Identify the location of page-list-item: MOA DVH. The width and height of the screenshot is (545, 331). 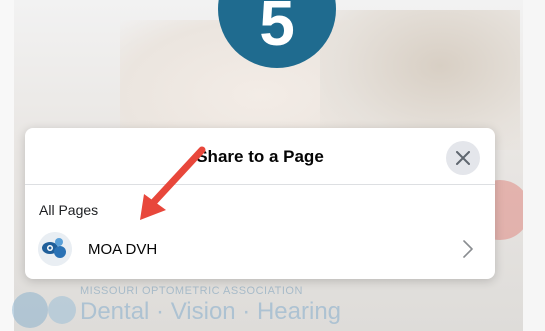
(260, 249).